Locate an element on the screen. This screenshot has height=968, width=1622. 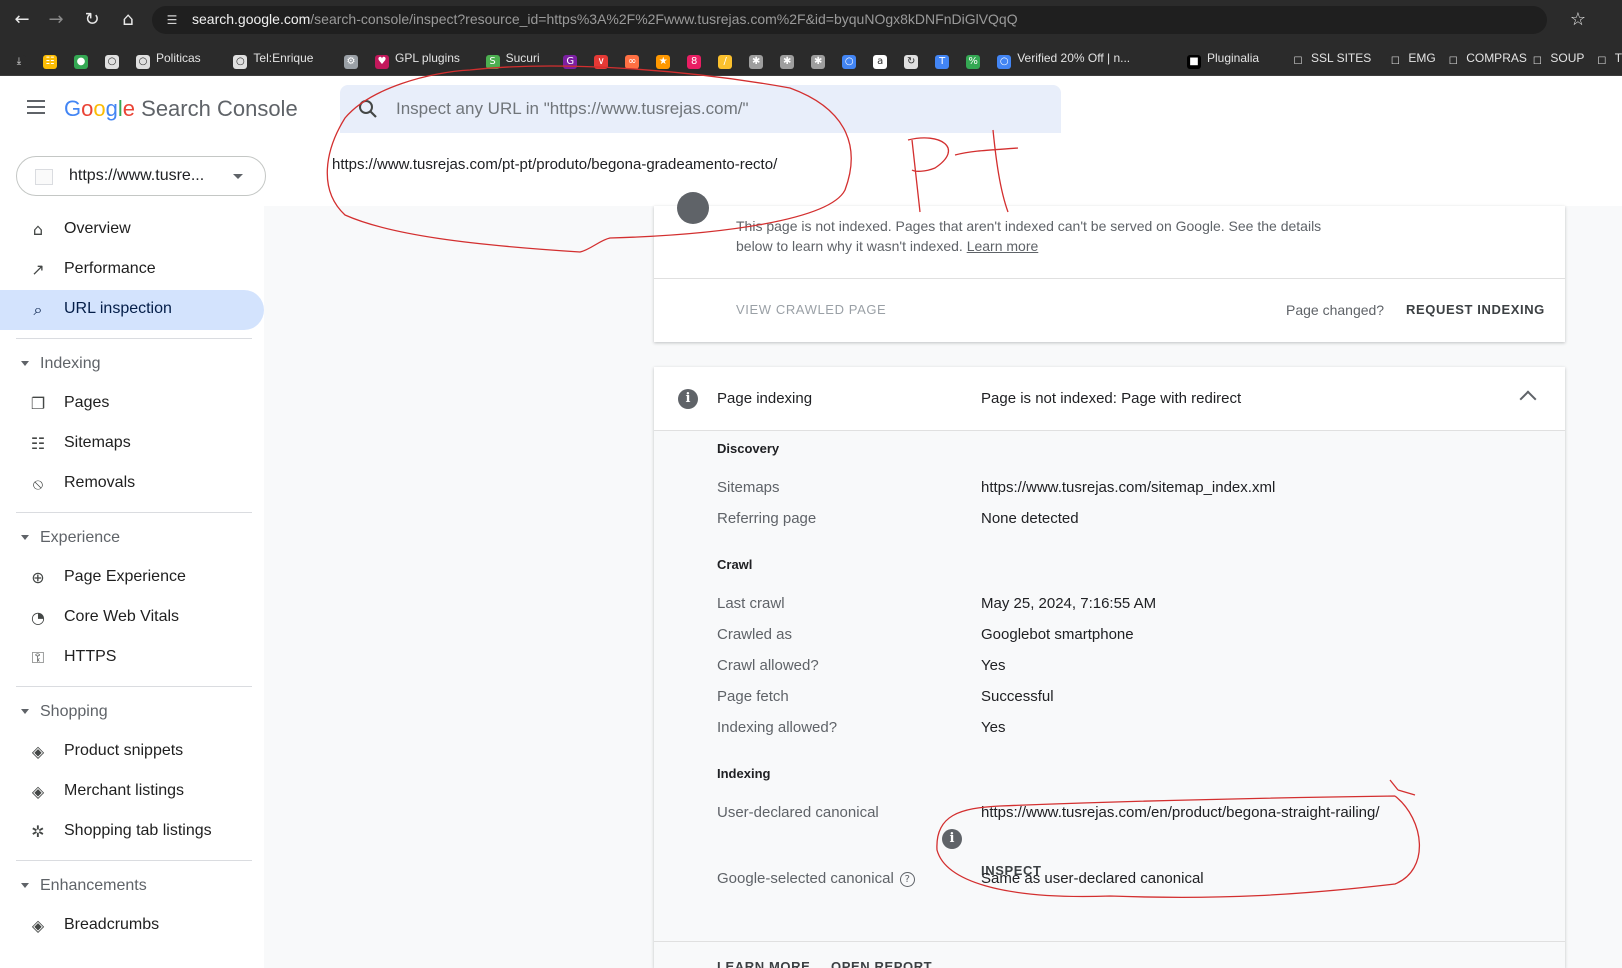
page-changed-label: Page changed? is located at coordinates (1335, 310).